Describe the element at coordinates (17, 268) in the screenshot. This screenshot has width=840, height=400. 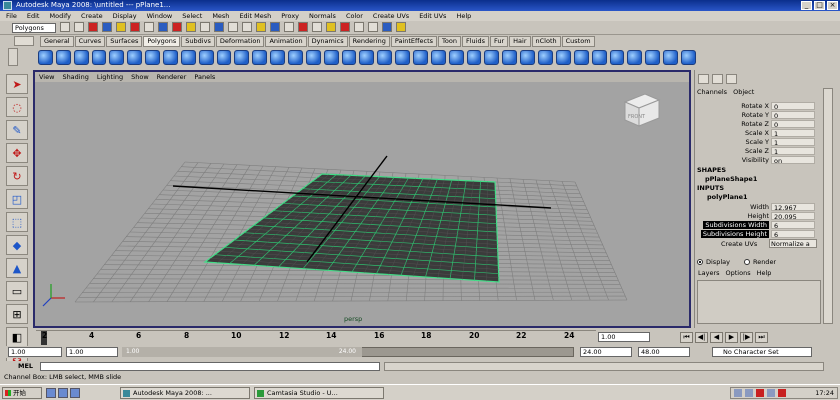
I see `show-manipulator-icon: ▲` at that location.